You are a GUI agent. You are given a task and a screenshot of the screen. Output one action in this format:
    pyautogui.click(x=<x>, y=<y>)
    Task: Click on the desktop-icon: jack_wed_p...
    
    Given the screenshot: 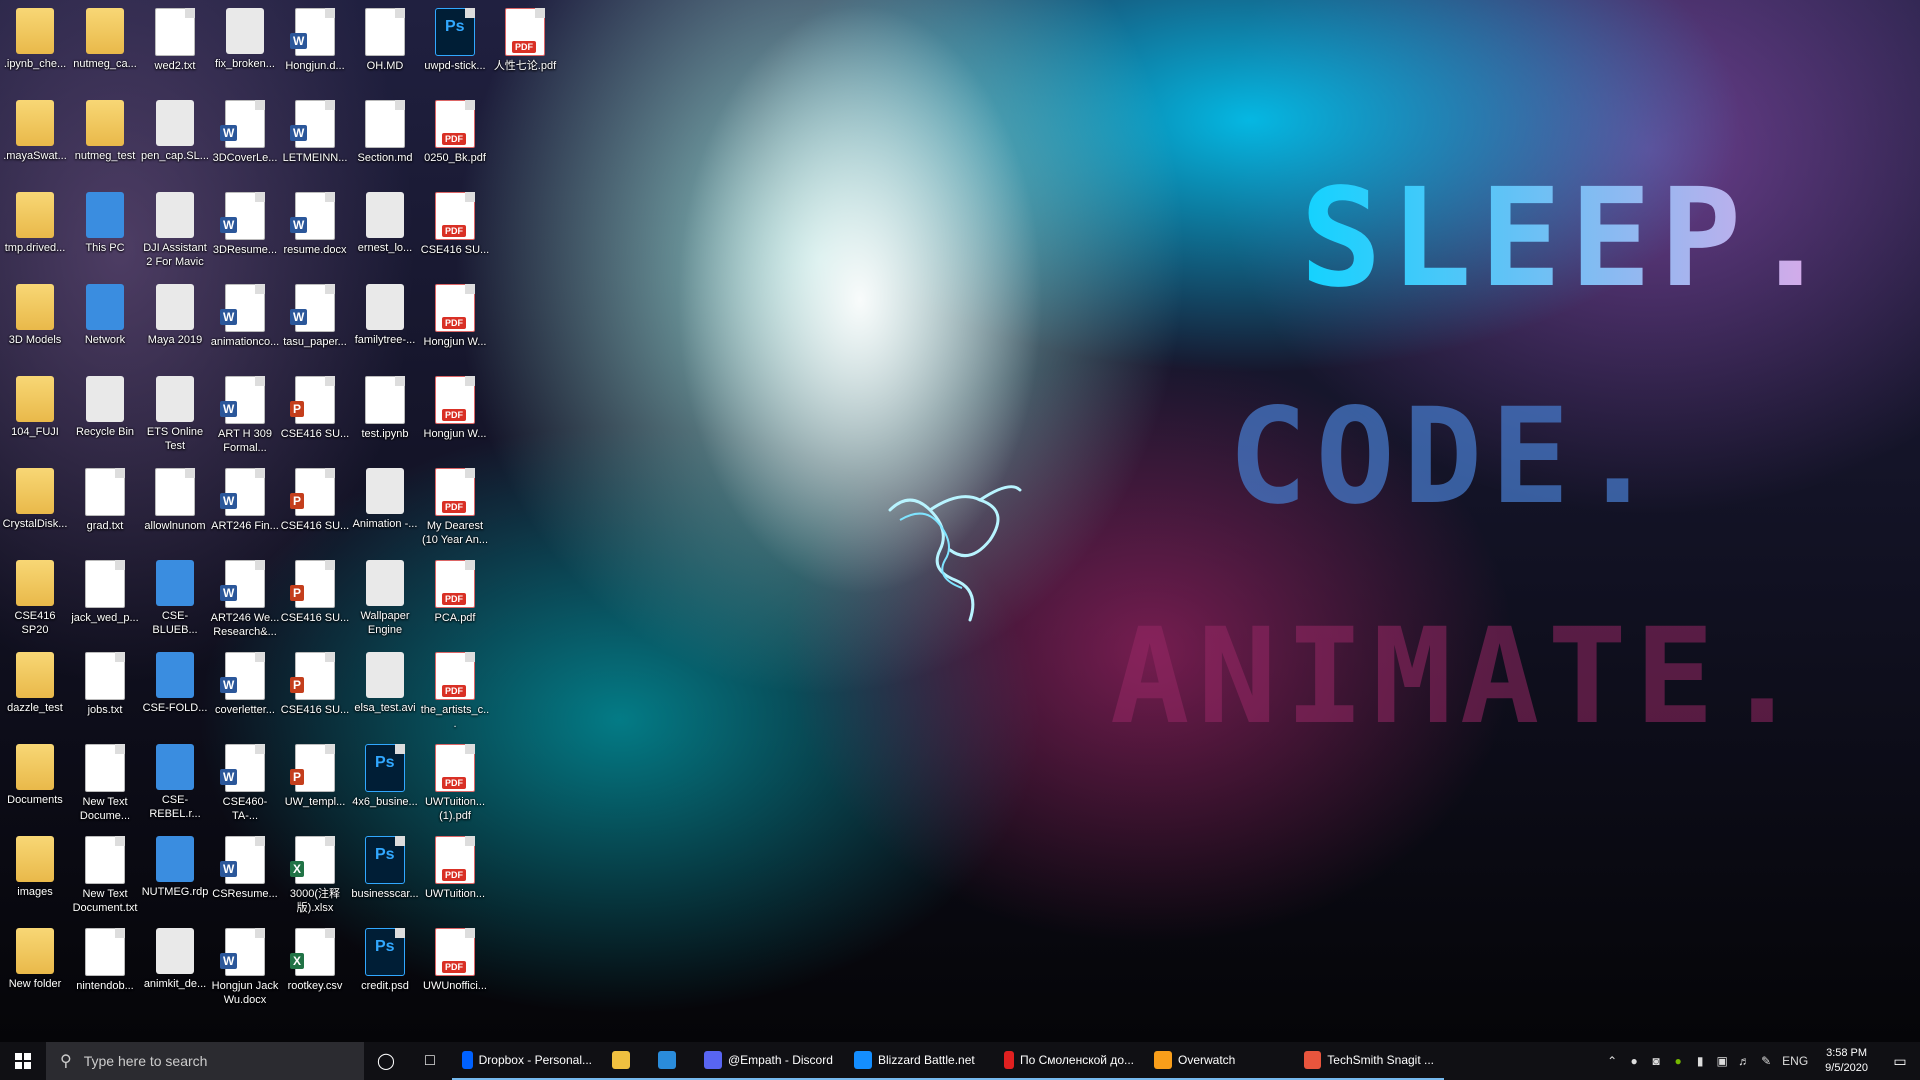 What is the action you would take?
    pyautogui.click(x=105, y=602)
    